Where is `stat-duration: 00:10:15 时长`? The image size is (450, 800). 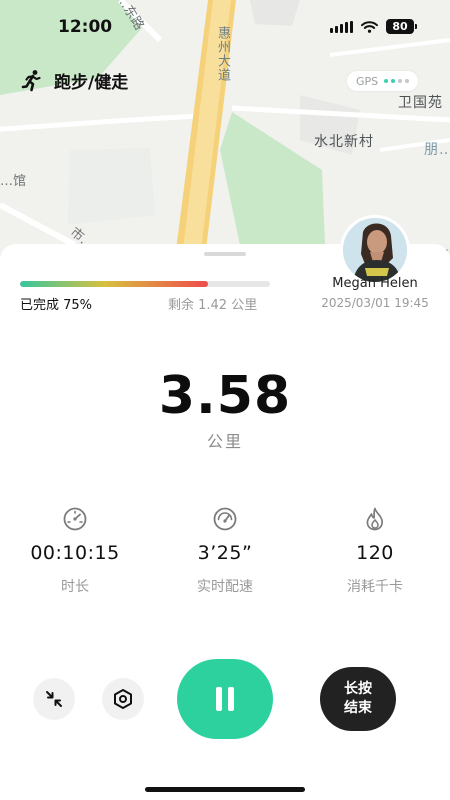
stat-duration: 00:10:15 时长 is located at coordinates (75, 551).